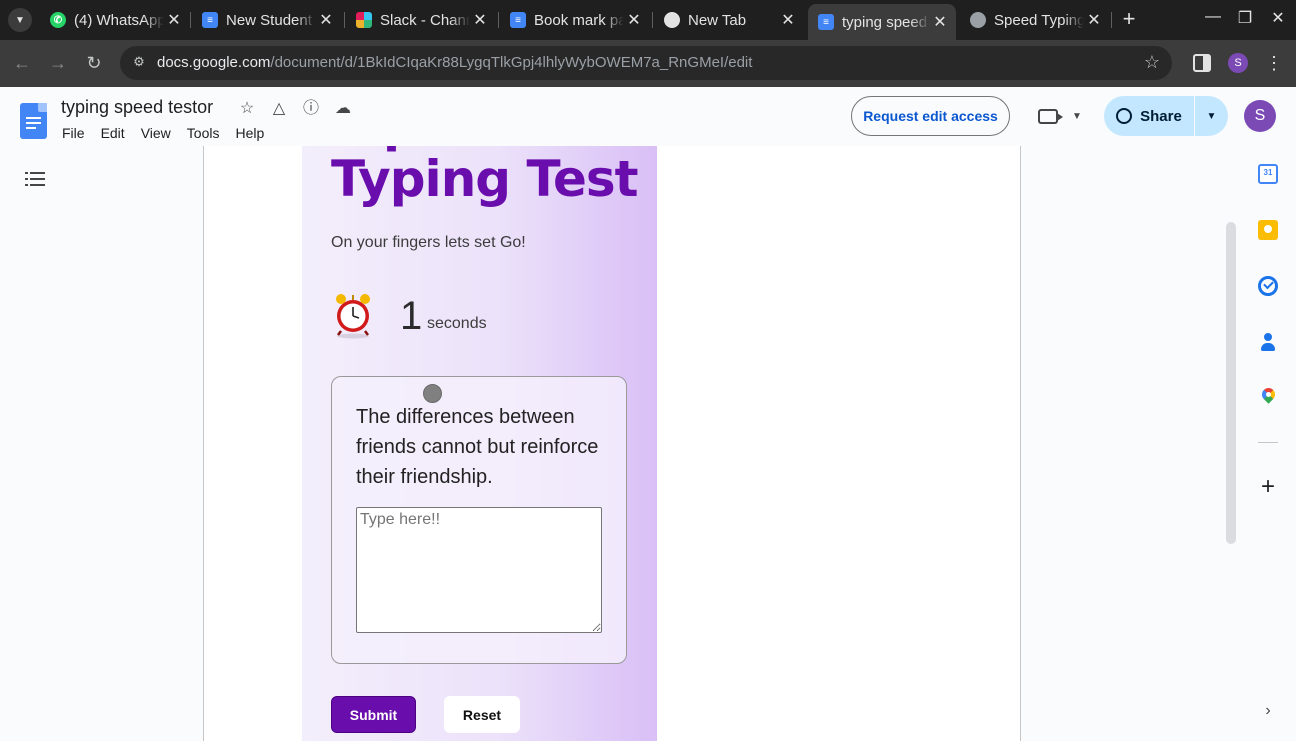 Image resolution: width=1296 pixels, height=741 pixels. Describe the element at coordinates (373, 714) in the screenshot. I see `submit-button: Submit` at that location.